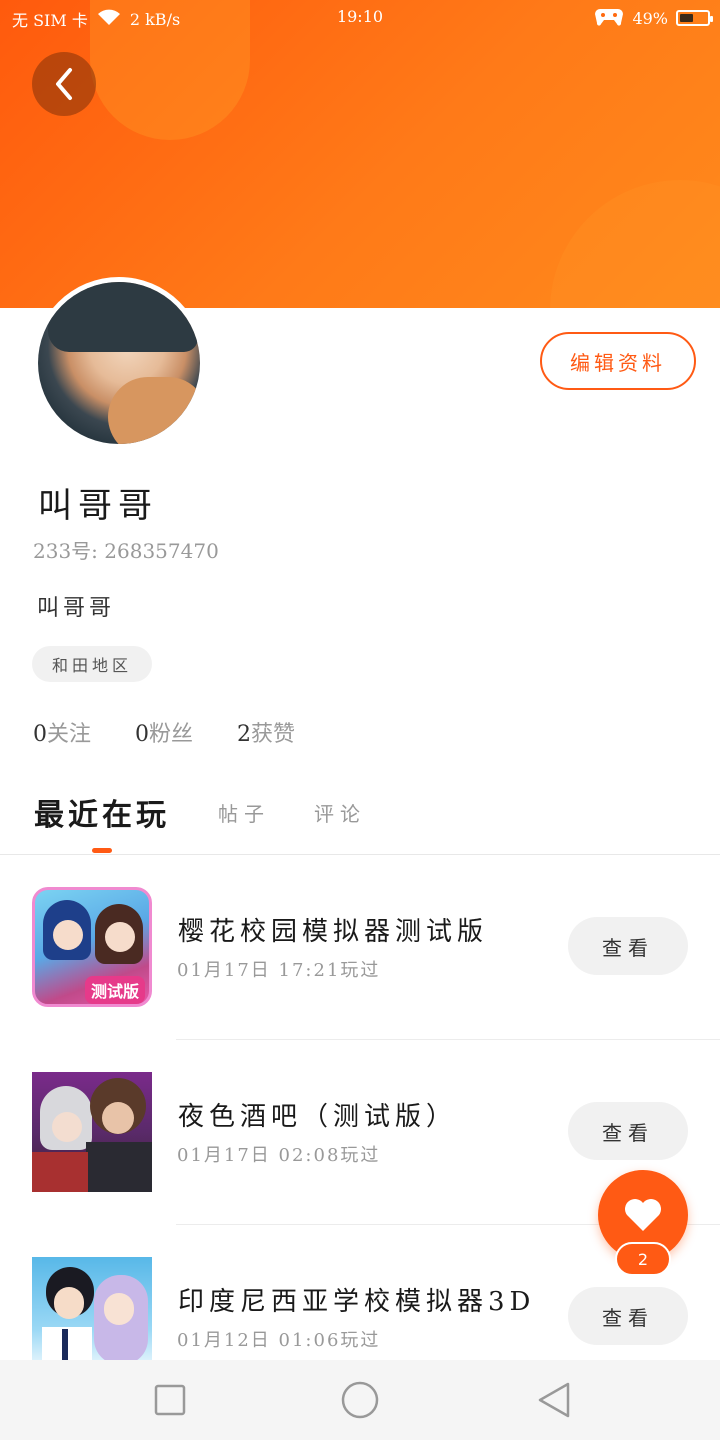 The height and width of the screenshot is (1442, 720). What do you see at coordinates (102, 812) in the screenshot?
I see `tab-recently-played: 最近在玩` at bounding box center [102, 812].